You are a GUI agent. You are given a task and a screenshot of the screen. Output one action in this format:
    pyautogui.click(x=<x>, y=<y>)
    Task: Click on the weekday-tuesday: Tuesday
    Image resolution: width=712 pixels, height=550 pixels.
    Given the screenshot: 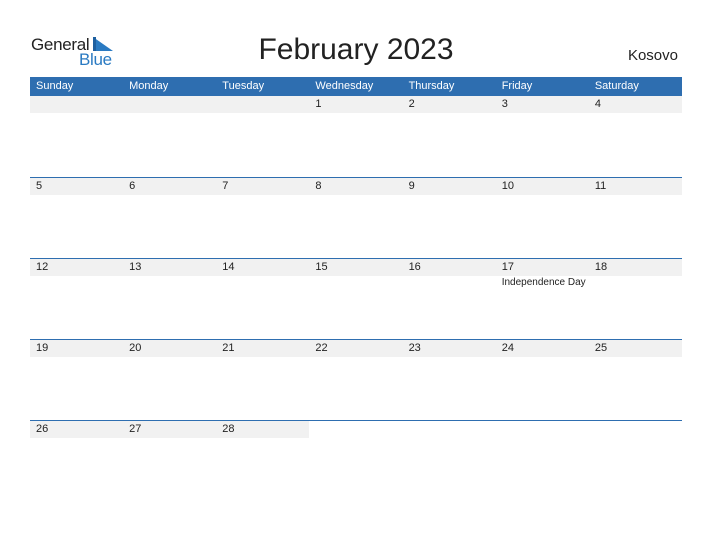 What is the action you would take?
    pyautogui.click(x=243, y=86)
    